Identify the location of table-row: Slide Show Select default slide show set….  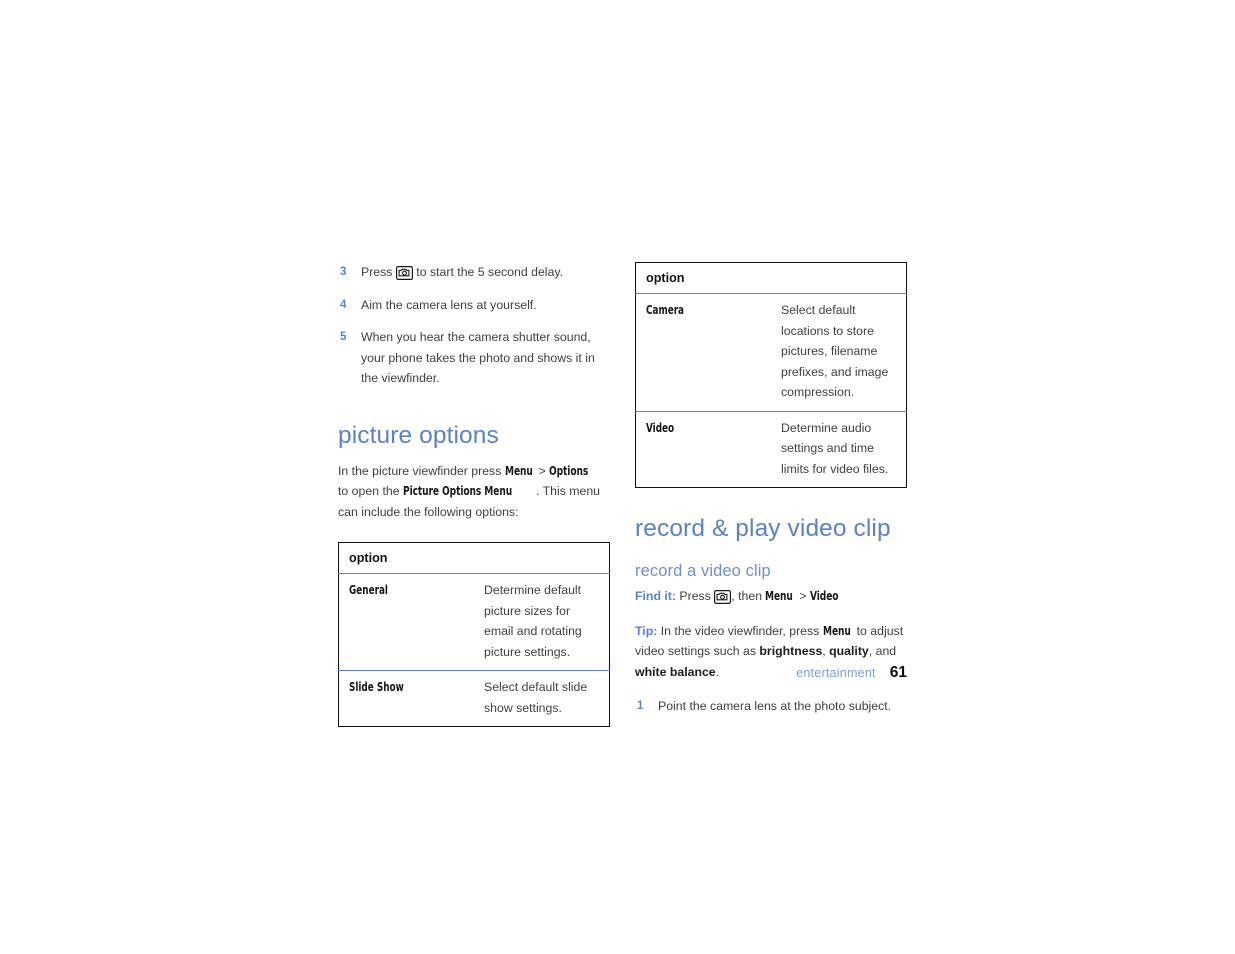
(474, 698).